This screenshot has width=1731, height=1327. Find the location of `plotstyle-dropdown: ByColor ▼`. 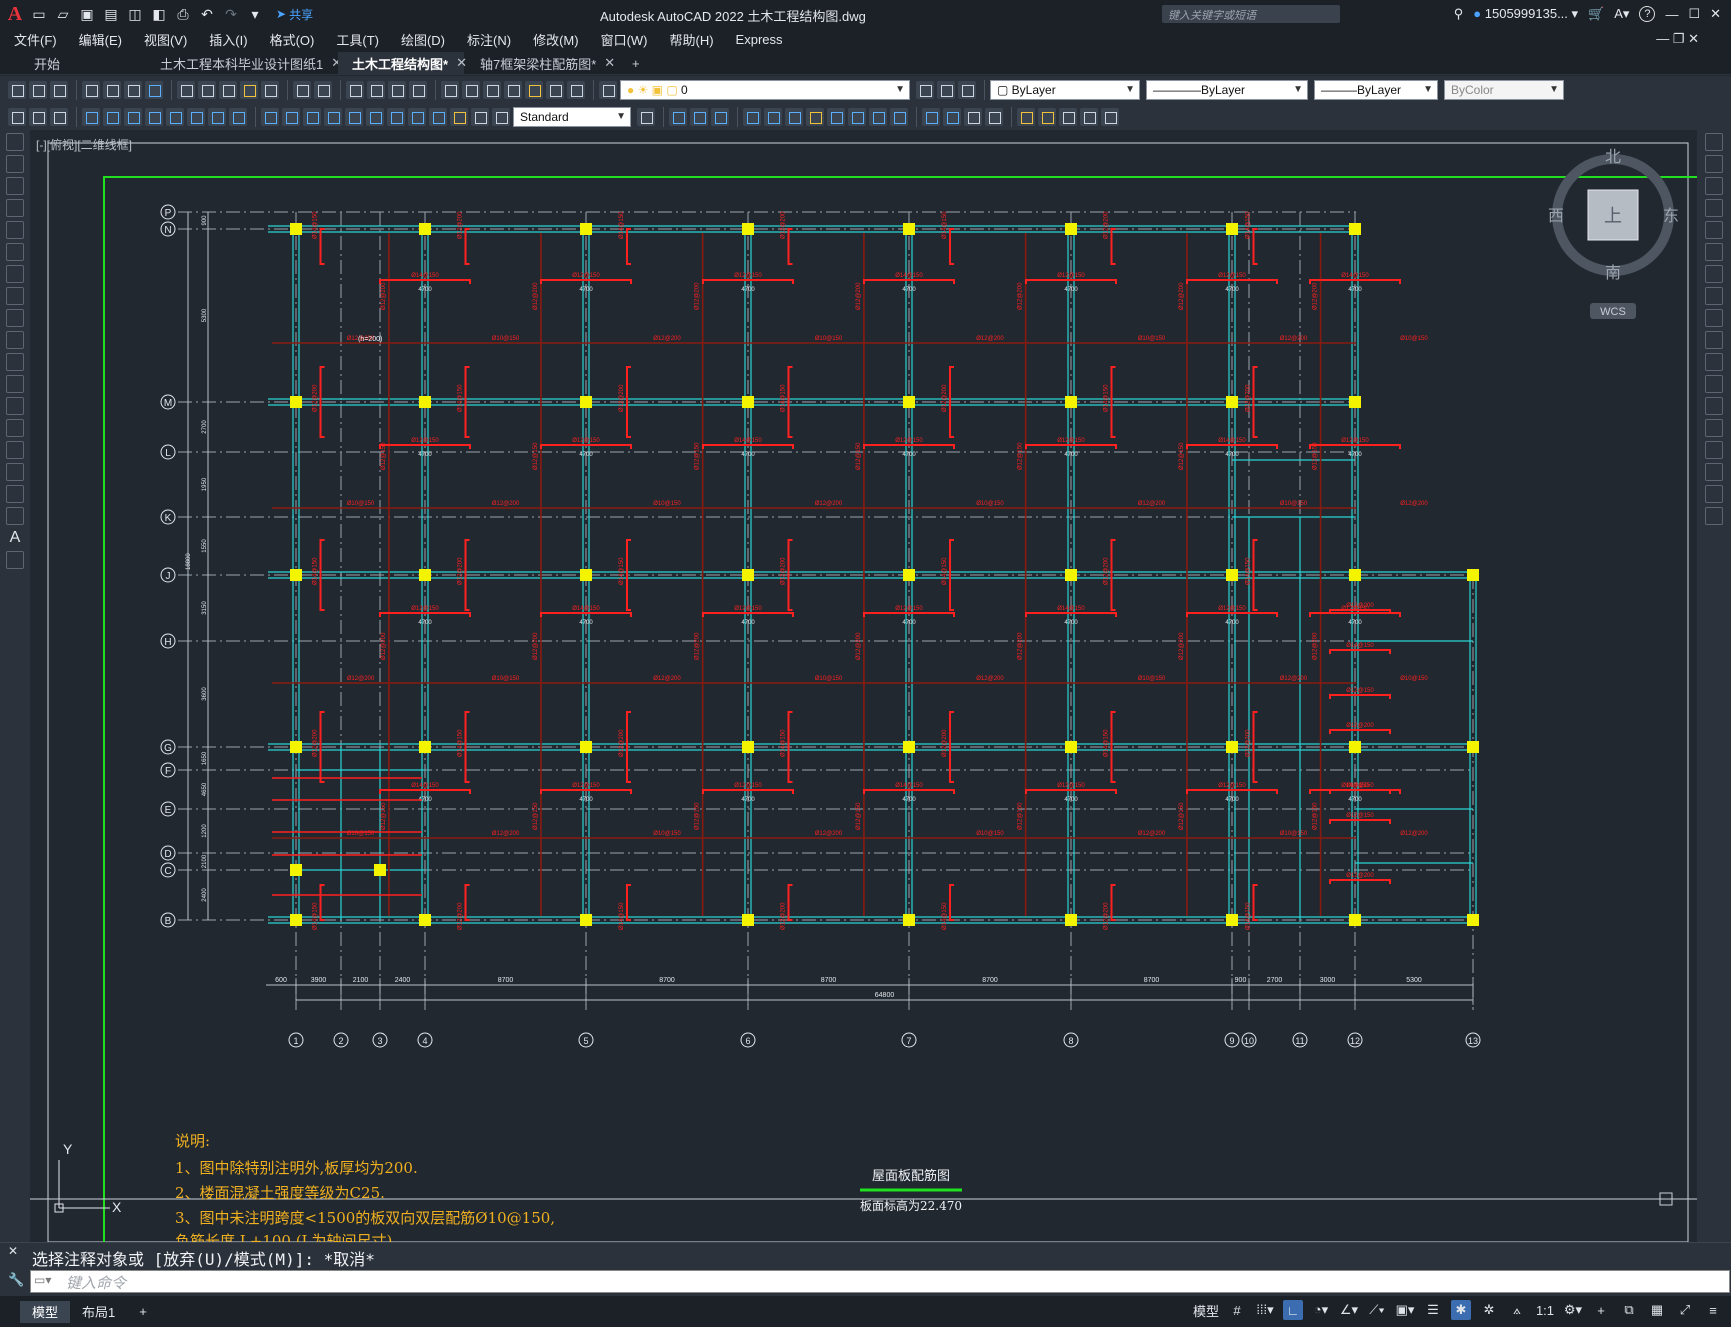

plotstyle-dropdown: ByColor ▼ is located at coordinates (1504, 89).